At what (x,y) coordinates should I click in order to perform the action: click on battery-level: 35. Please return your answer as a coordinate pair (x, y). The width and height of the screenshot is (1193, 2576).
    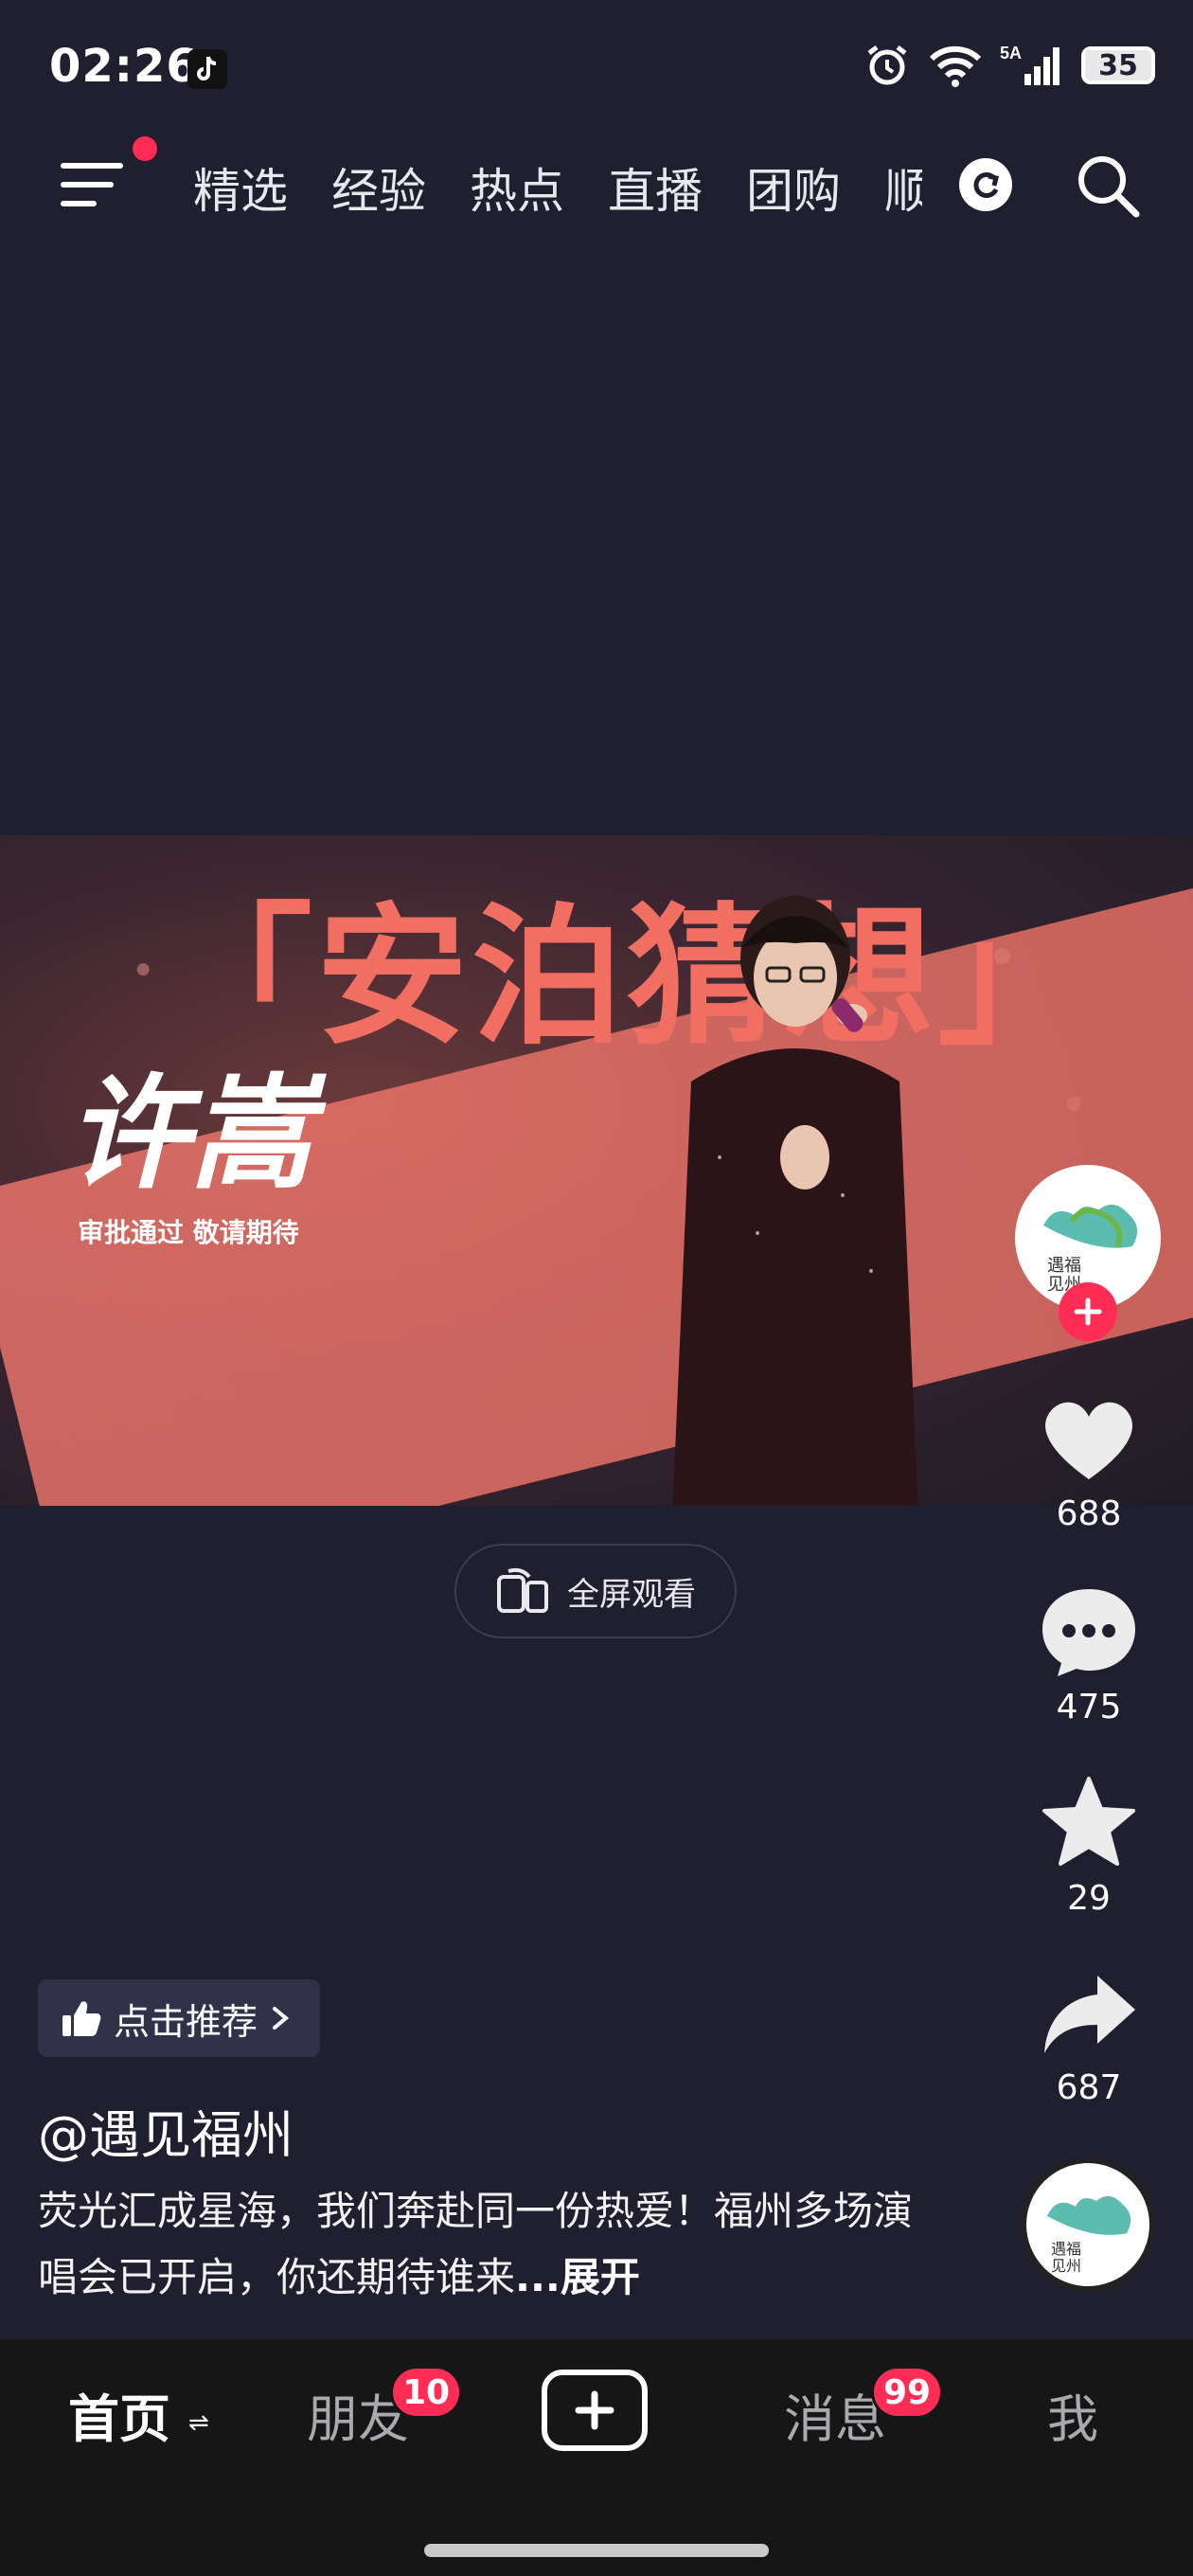
    Looking at the image, I should click on (1118, 65).